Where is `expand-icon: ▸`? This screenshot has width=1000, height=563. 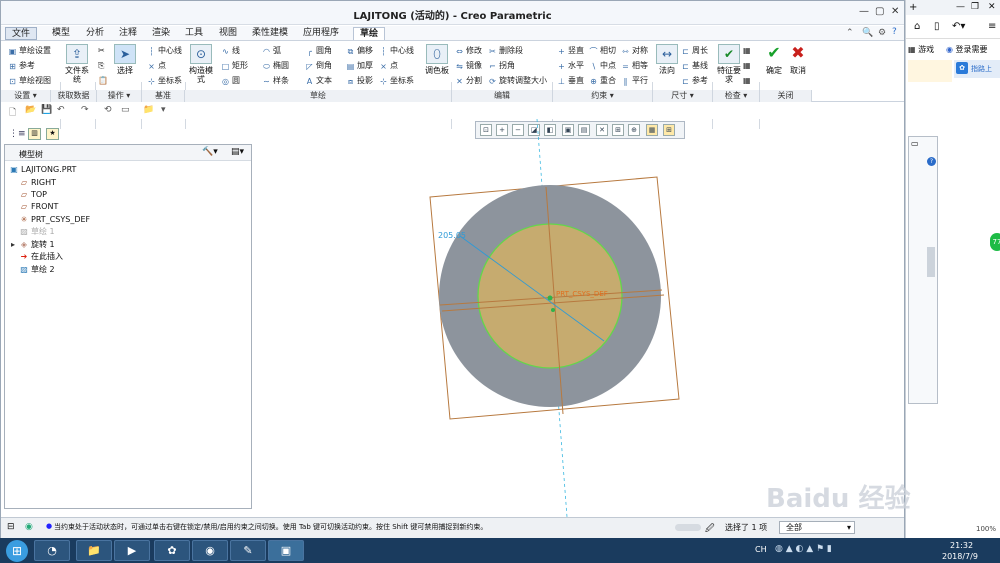
expand-icon: ▸ is located at coordinates (13, 245).